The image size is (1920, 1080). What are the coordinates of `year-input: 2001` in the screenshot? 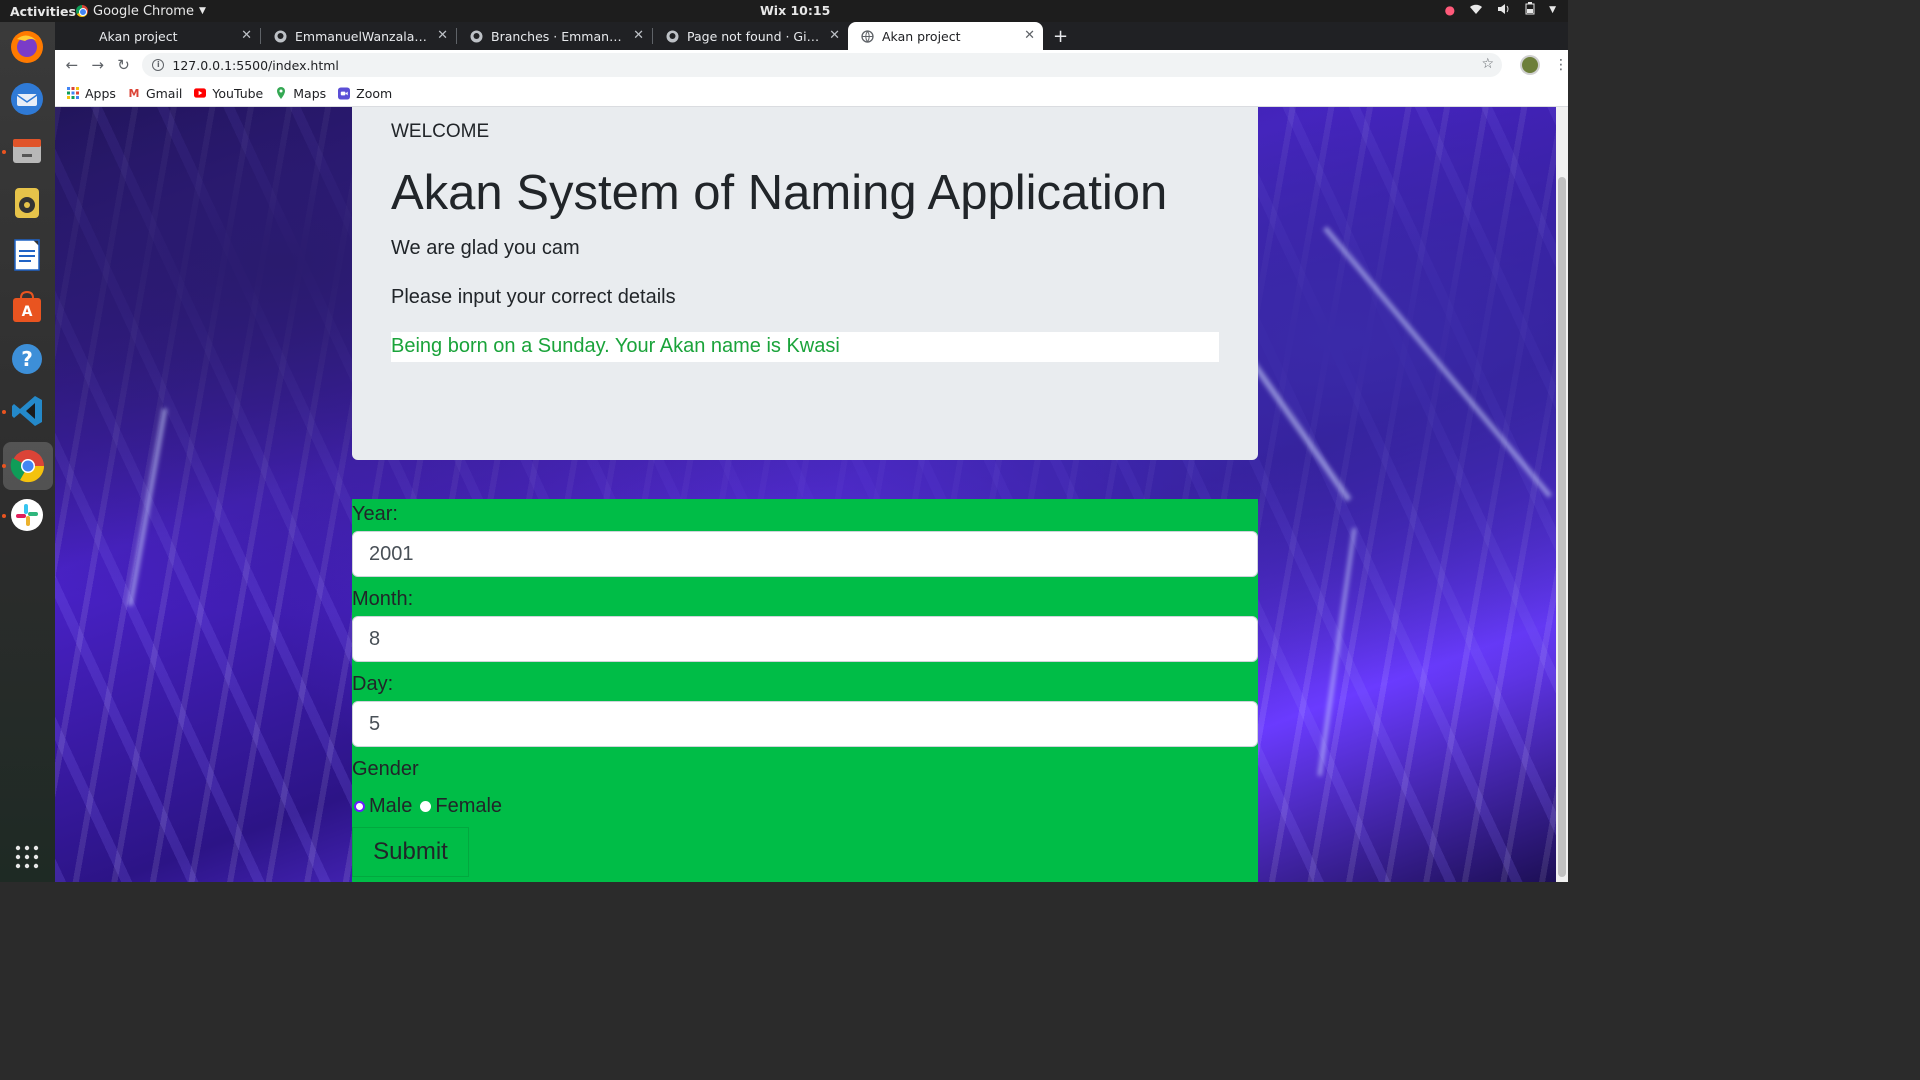 It's located at (805, 554).